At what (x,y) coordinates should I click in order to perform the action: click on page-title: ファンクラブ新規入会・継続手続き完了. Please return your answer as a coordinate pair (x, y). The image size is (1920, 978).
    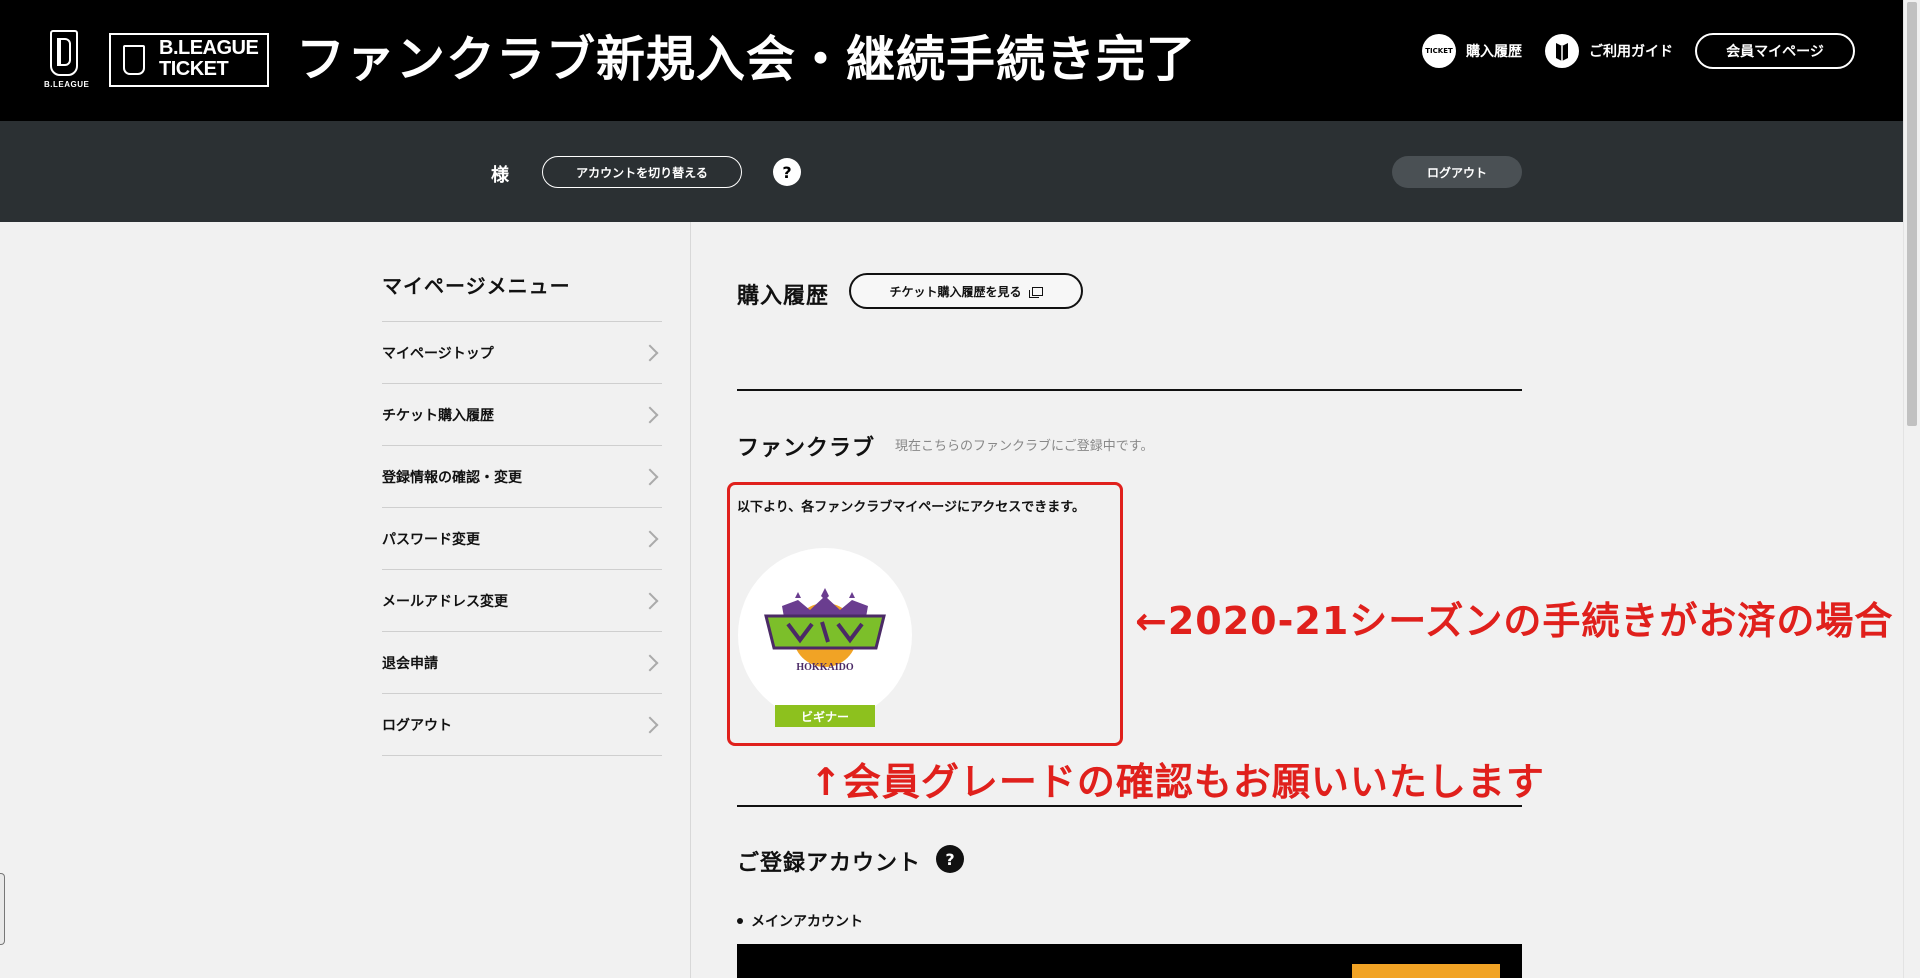
    Looking at the image, I should click on (746, 59).